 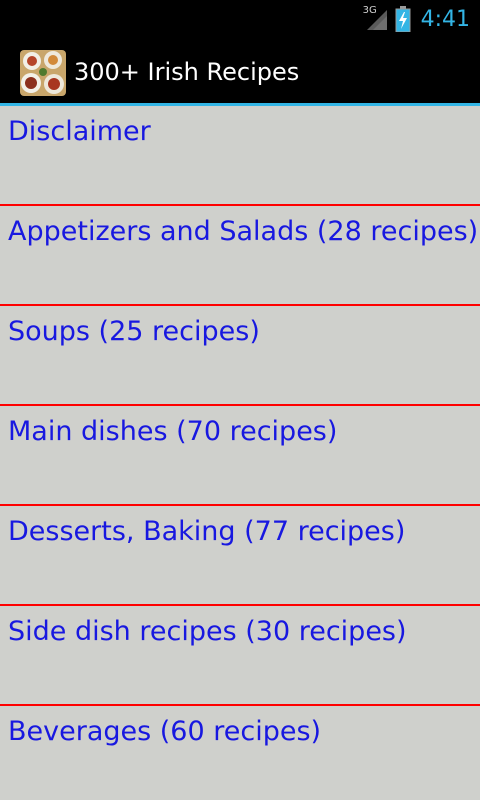 I want to click on list-item-label: Desserts, Baking (77 recipes), so click(x=207, y=531).